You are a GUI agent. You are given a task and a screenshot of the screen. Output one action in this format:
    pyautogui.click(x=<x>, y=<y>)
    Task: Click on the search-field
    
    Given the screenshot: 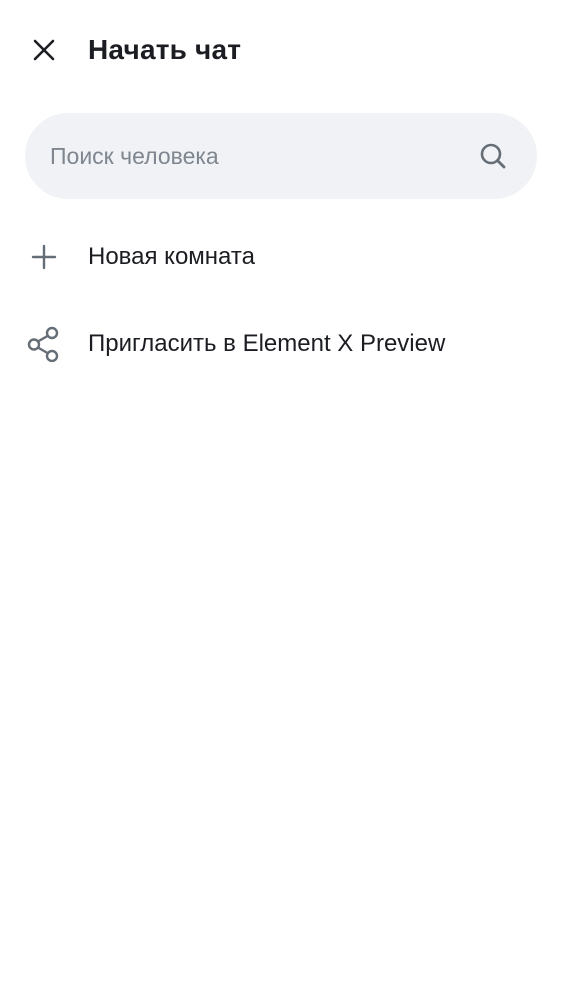 What is the action you would take?
    pyautogui.click(x=281, y=156)
    